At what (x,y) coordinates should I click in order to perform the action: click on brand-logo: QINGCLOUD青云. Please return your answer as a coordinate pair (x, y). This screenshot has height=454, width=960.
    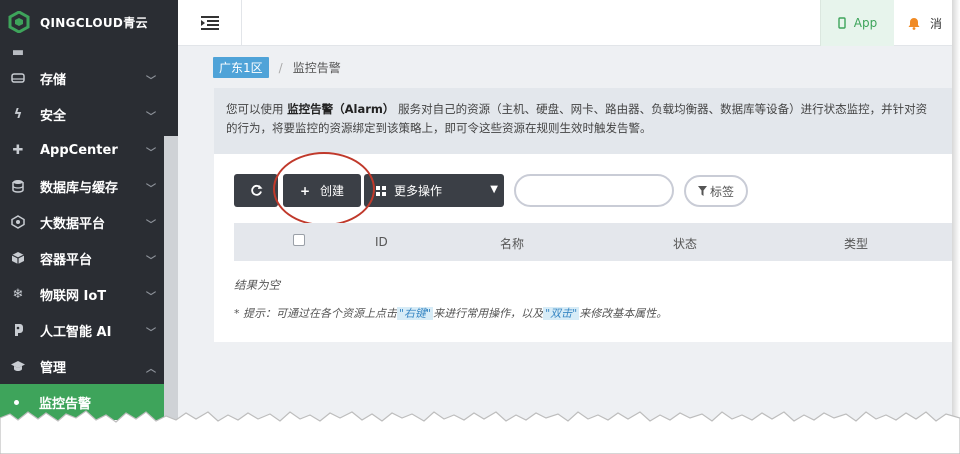
    Looking at the image, I should click on (89, 22).